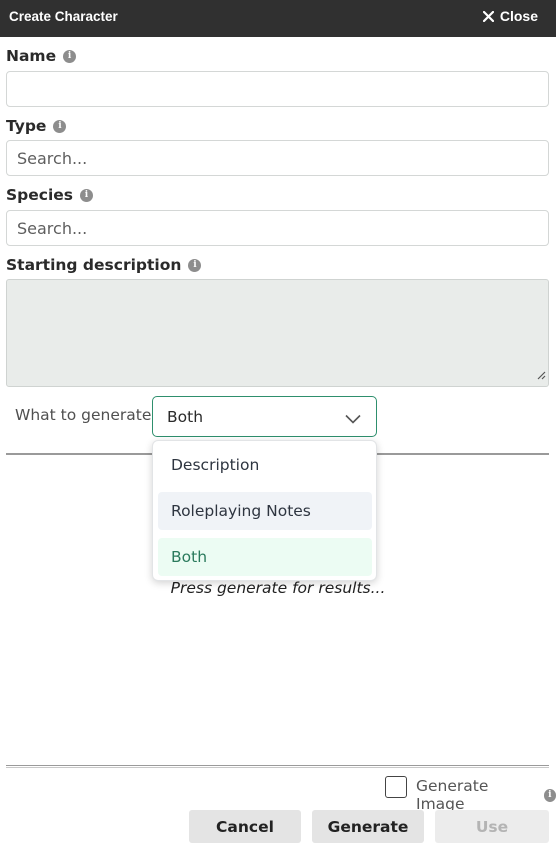 The height and width of the screenshot is (852, 556). What do you see at coordinates (278, 18) in the screenshot?
I see `title-bar: Create Character Close` at bounding box center [278, 18].